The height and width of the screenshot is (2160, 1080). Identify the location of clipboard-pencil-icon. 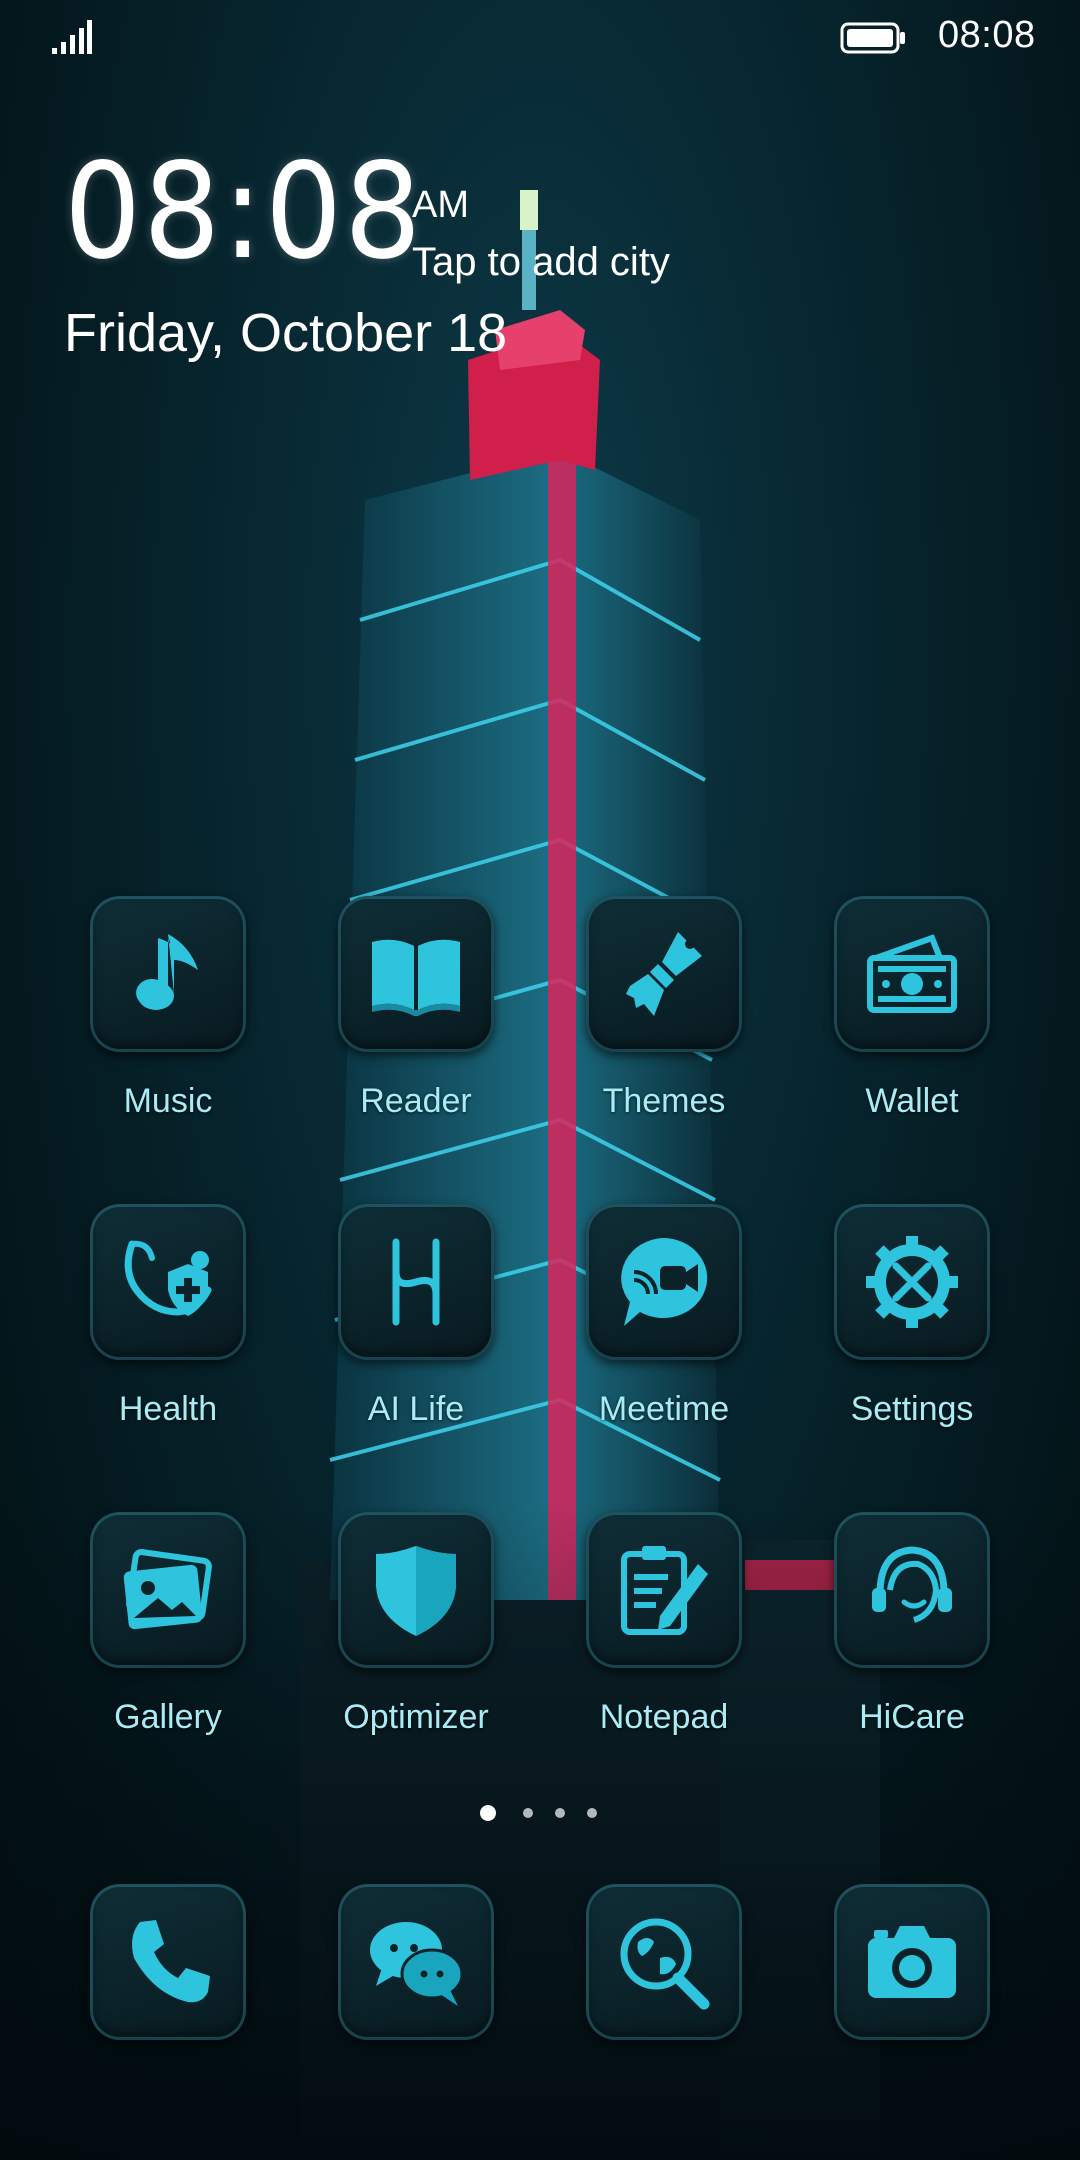
(664, 1590).